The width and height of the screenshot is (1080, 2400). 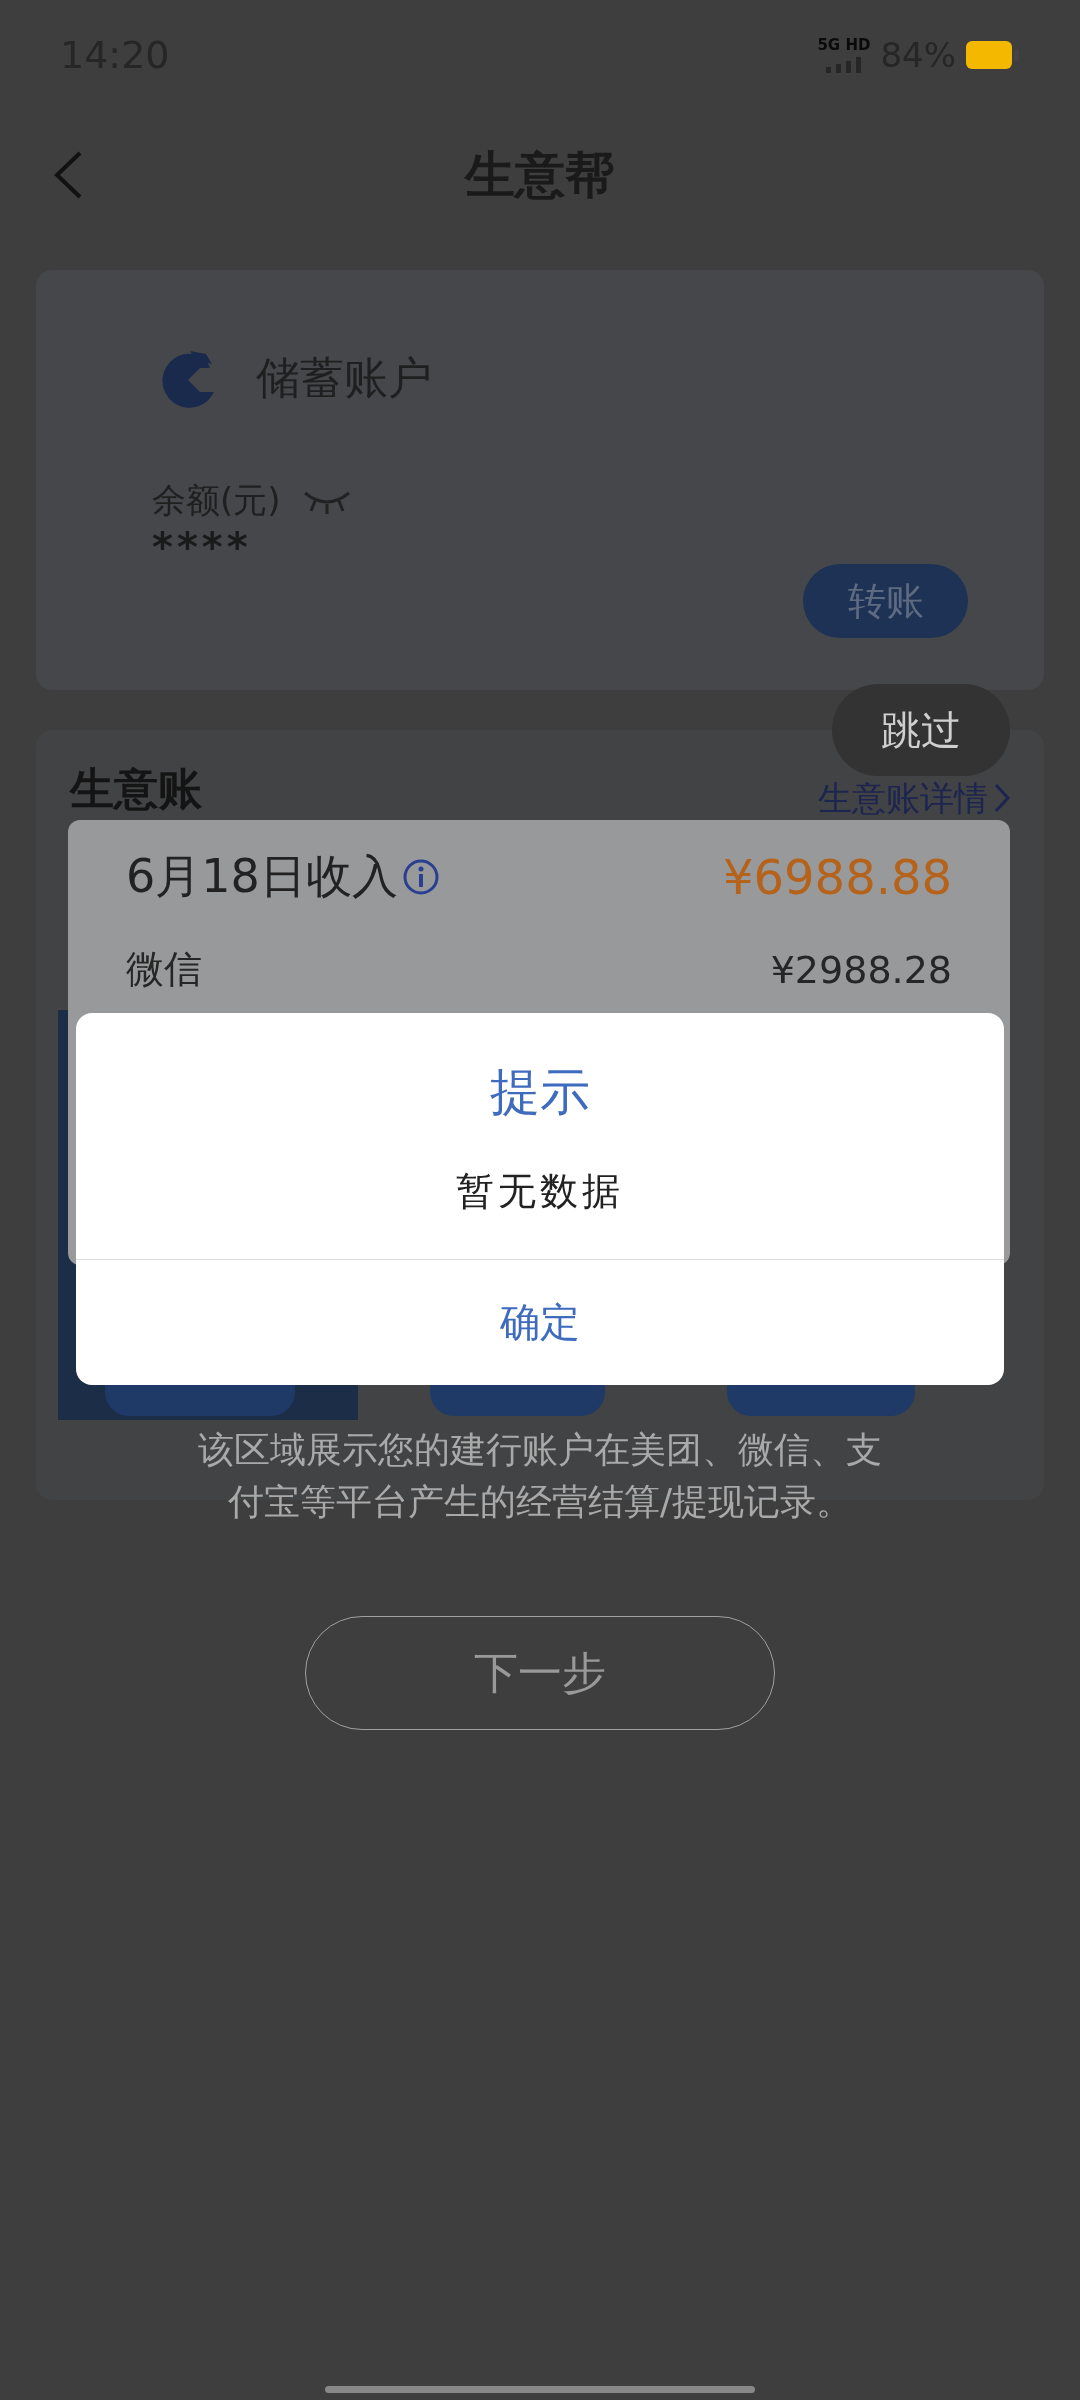 I want to click on transfer-button: 转账, so click(x=885, y=601).